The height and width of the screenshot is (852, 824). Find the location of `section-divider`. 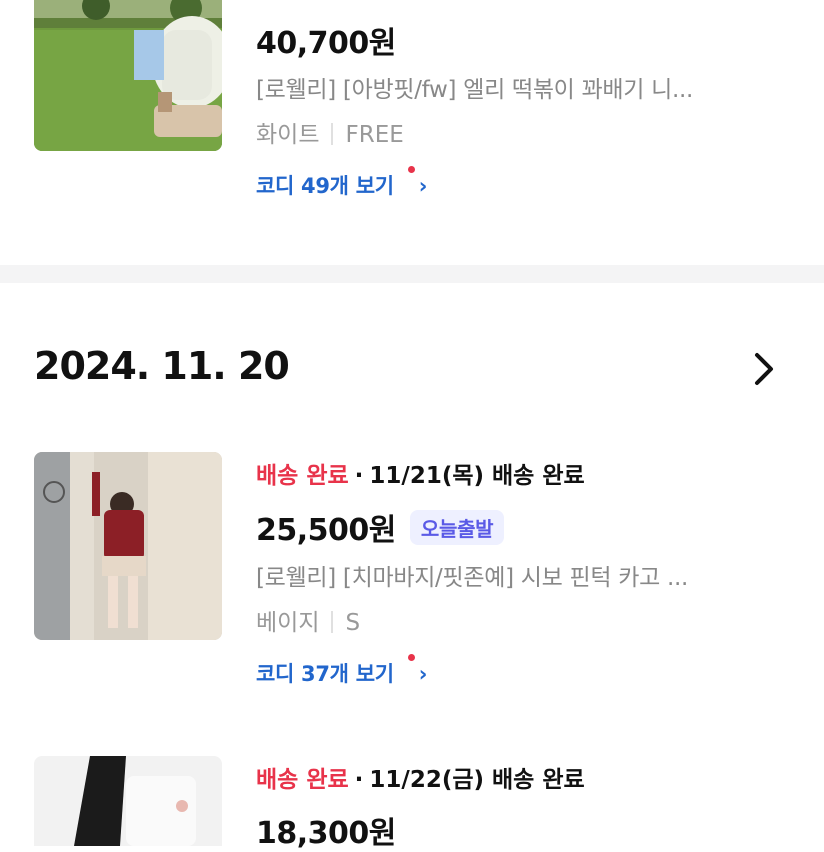

section-divider is located at coordinates (412, 274).